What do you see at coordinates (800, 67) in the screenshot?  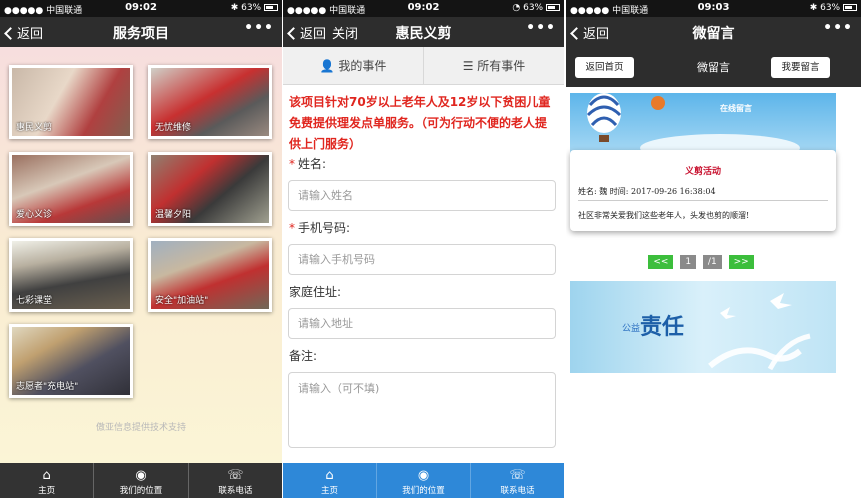 I see `leave-message-button: 我要留言` at bounding box center [800, 67].